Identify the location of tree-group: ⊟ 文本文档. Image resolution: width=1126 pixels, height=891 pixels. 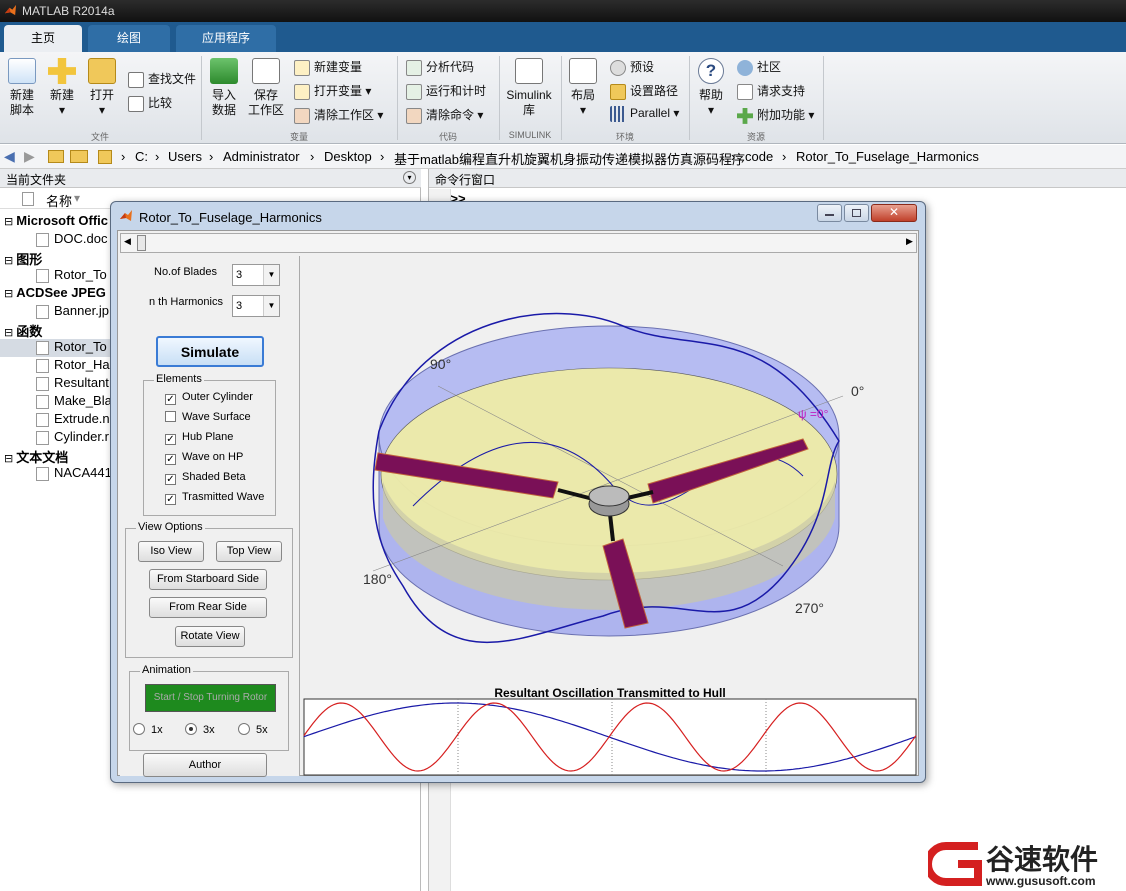
(36, 456).